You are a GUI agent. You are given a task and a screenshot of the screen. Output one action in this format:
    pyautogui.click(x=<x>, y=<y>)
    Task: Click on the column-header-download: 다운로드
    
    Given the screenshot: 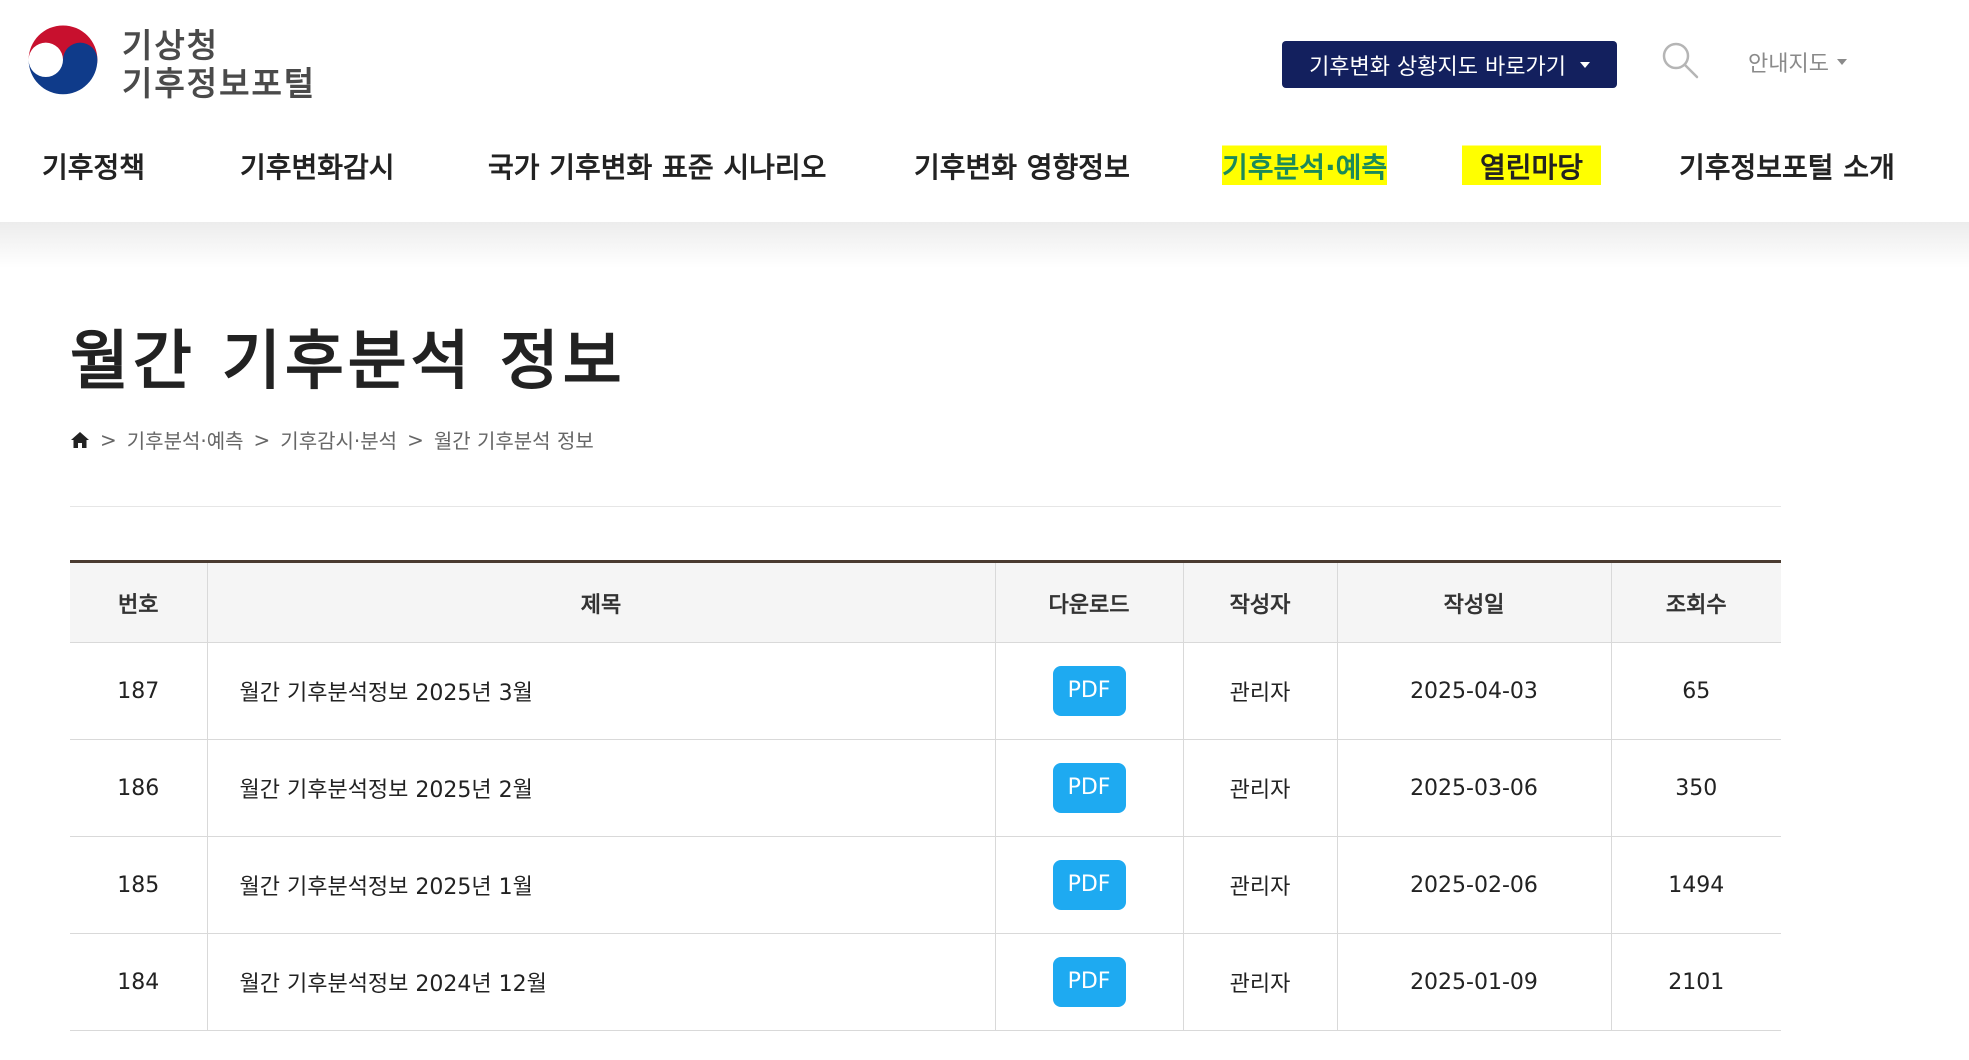 What is the action you would take?
    pyautogui.click(x=1089, y=602)
    